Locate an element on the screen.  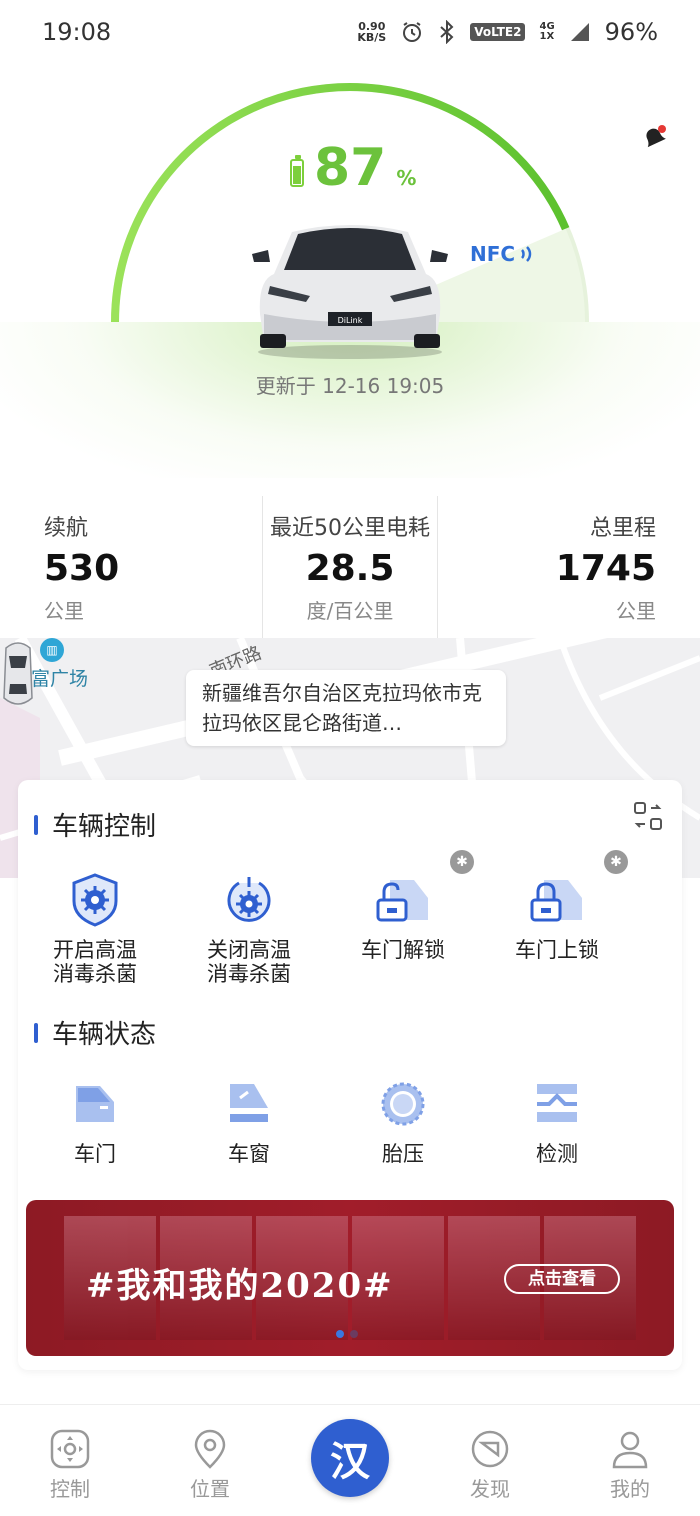
status-grid: 车门 车窗 胎压 检测 is located at coordinates (350, 1120).